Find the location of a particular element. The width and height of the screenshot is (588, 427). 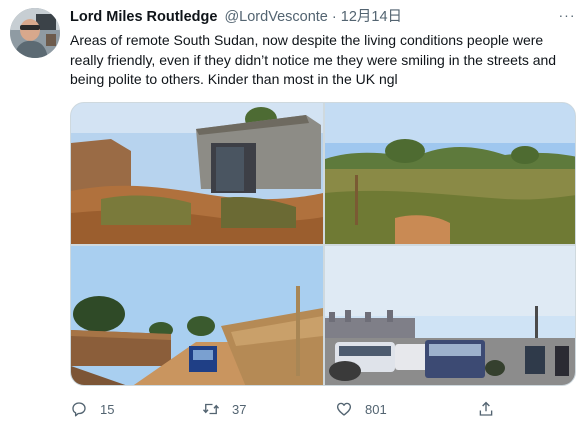

retweet-icon is located at coordinates (211, 409).